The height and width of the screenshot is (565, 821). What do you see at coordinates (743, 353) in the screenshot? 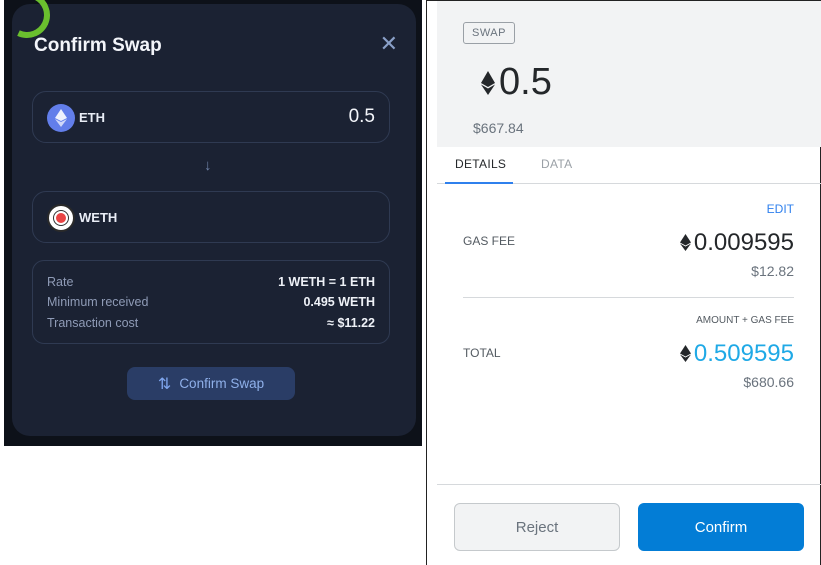
I see `total-eth: 0.509595` at bounding box center [743, 353].